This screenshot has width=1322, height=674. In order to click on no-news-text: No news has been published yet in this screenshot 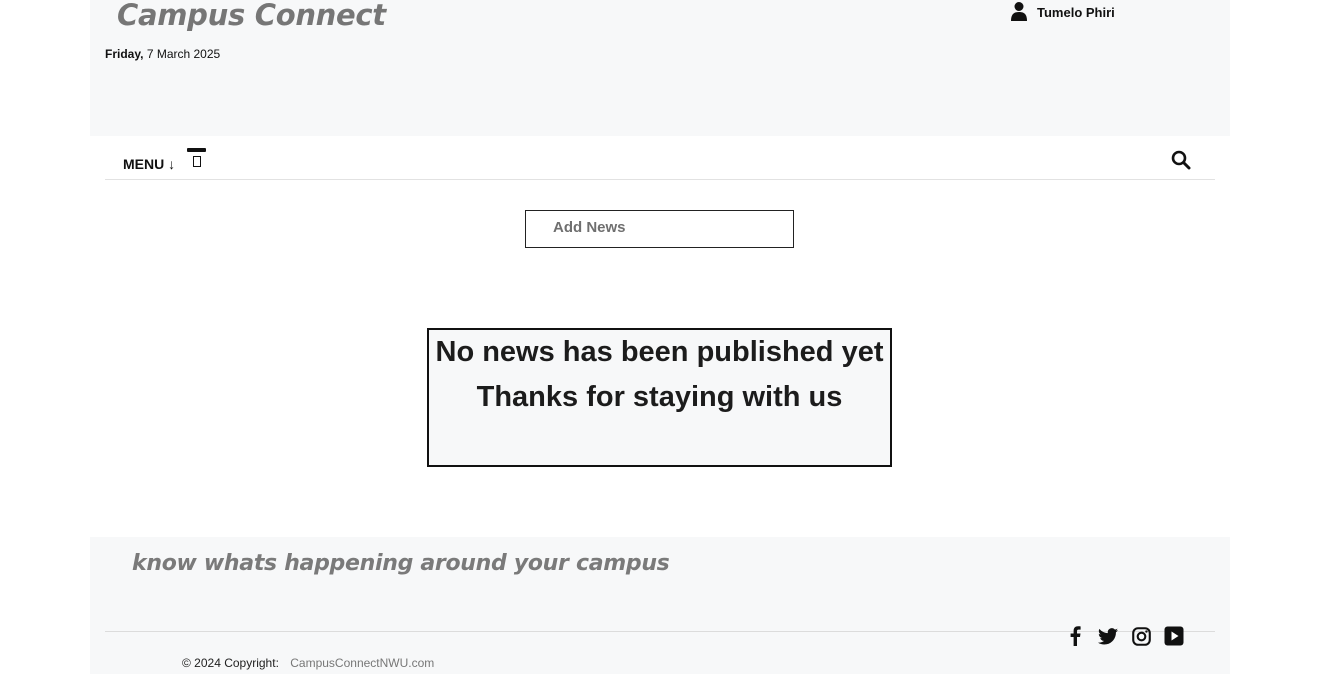, I will do `click(659, 352)`.